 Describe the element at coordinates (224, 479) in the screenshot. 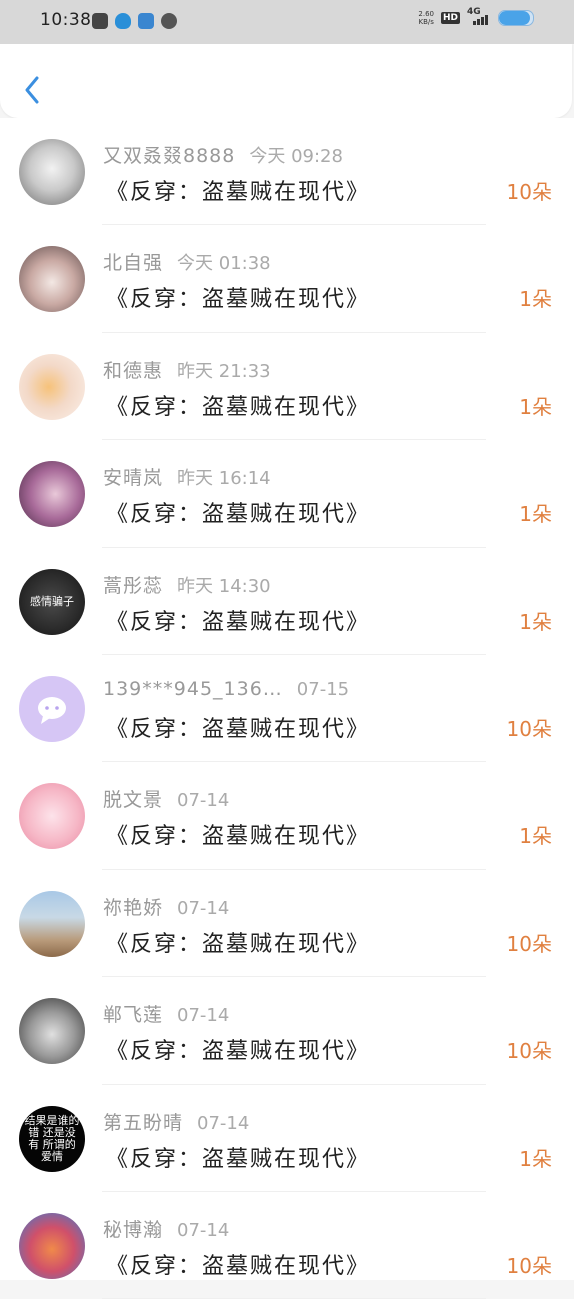

I see `record-time: 昨天 16:14` at that location.